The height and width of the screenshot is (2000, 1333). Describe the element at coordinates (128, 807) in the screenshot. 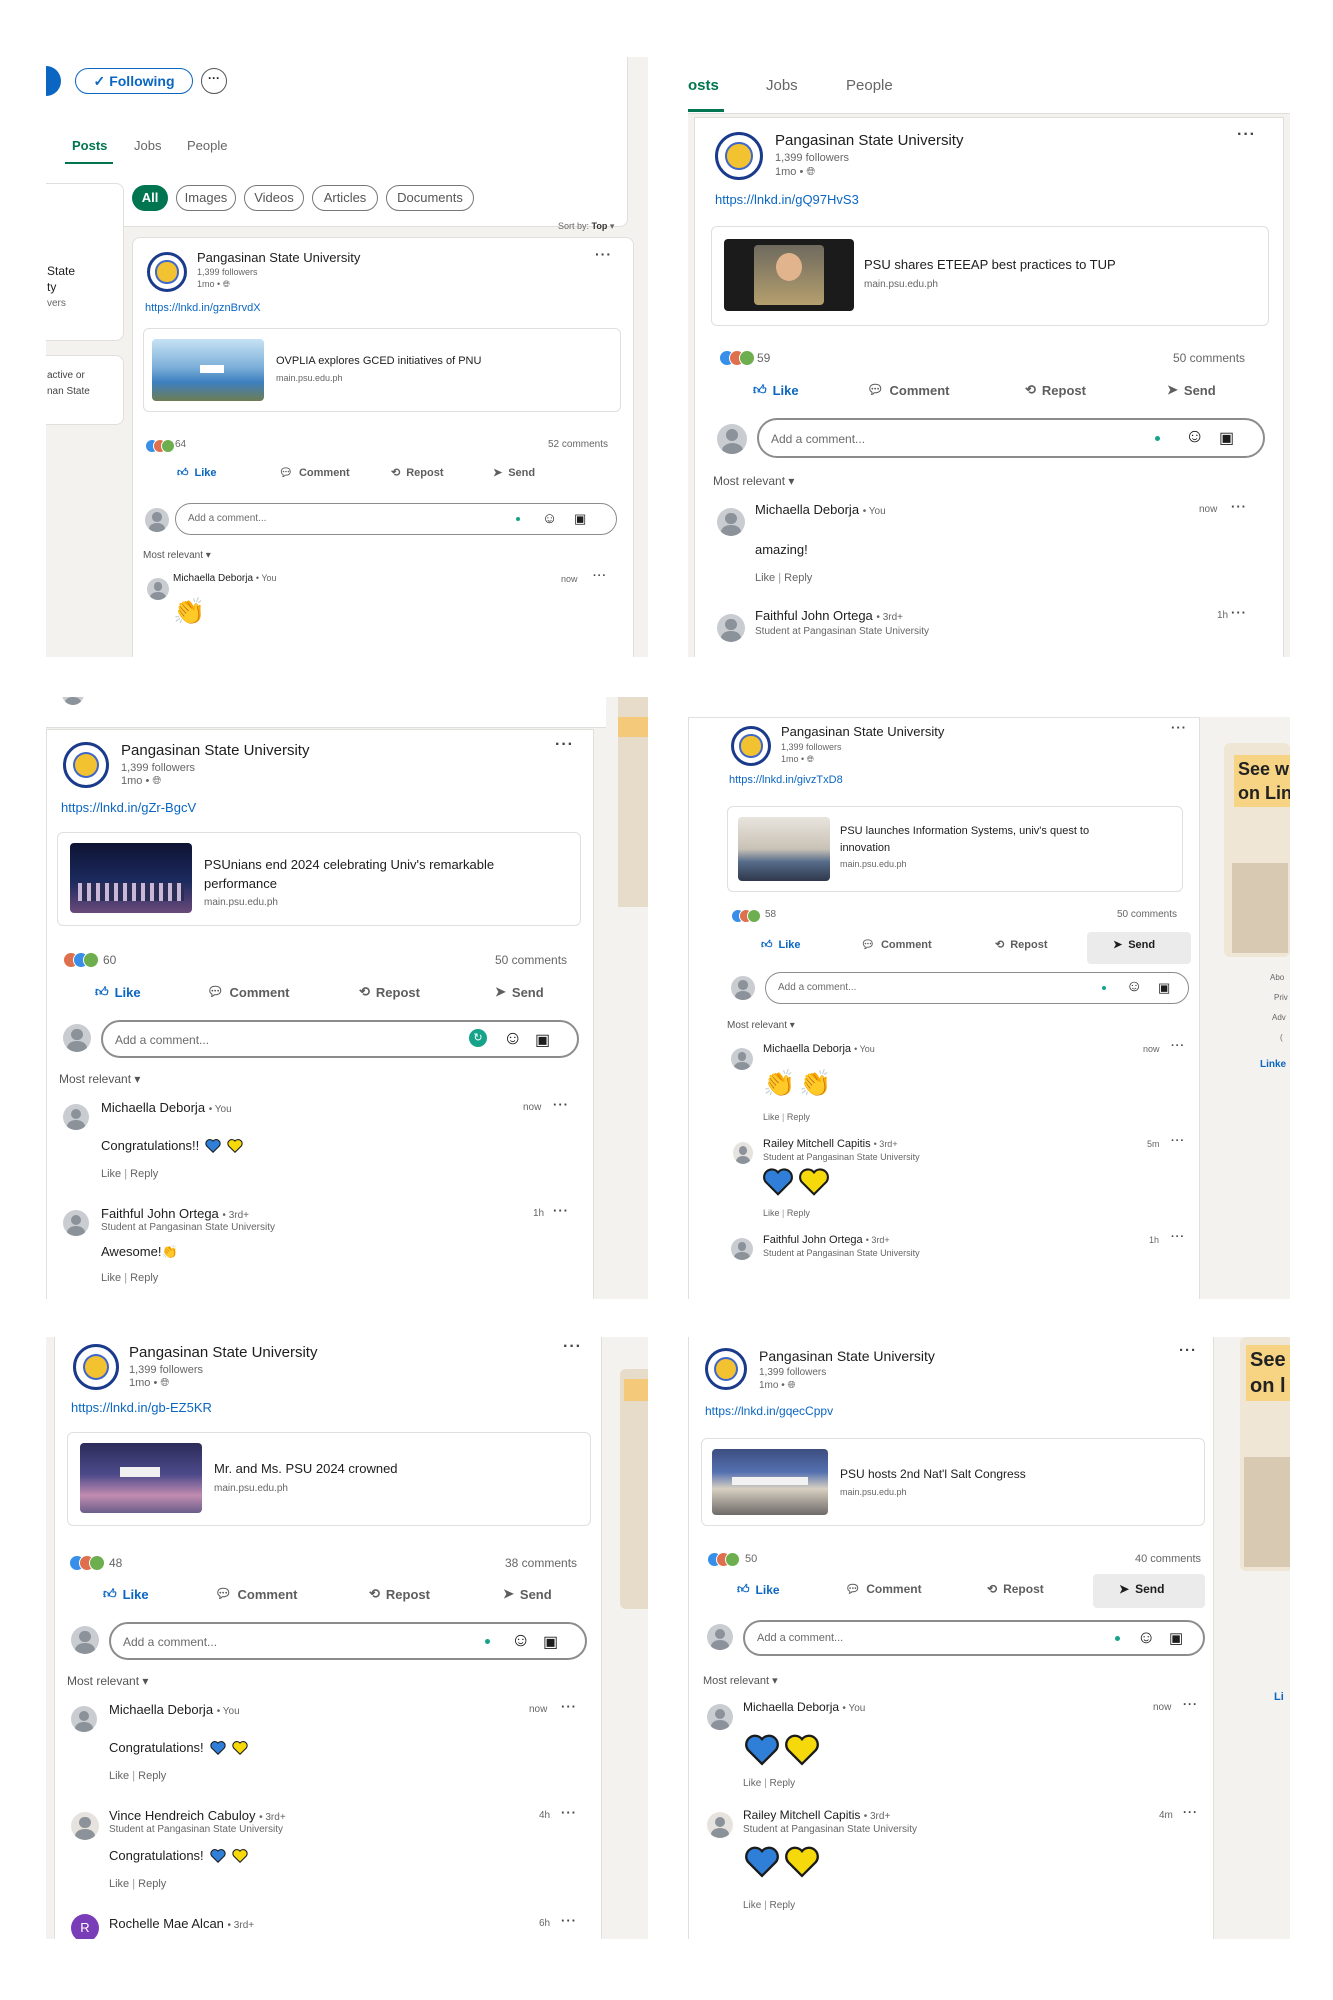

I see `post-link: https://lnkd.in/gZr-BgcV` at that location.